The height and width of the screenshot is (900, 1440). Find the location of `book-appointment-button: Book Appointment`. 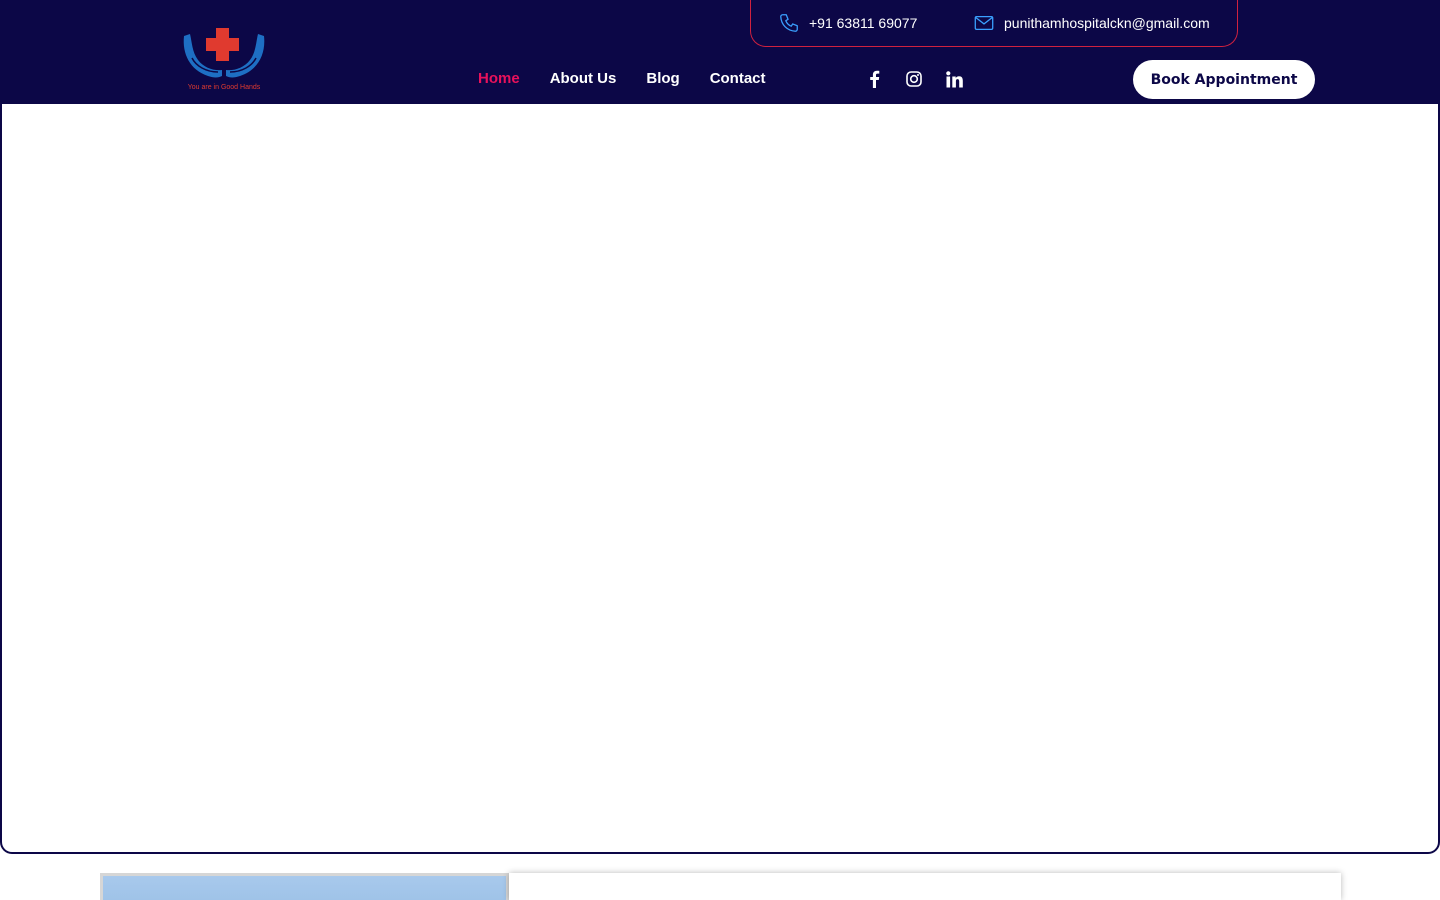

book-appointment-button: Book Appointment is located at coordinates (1224, 79).